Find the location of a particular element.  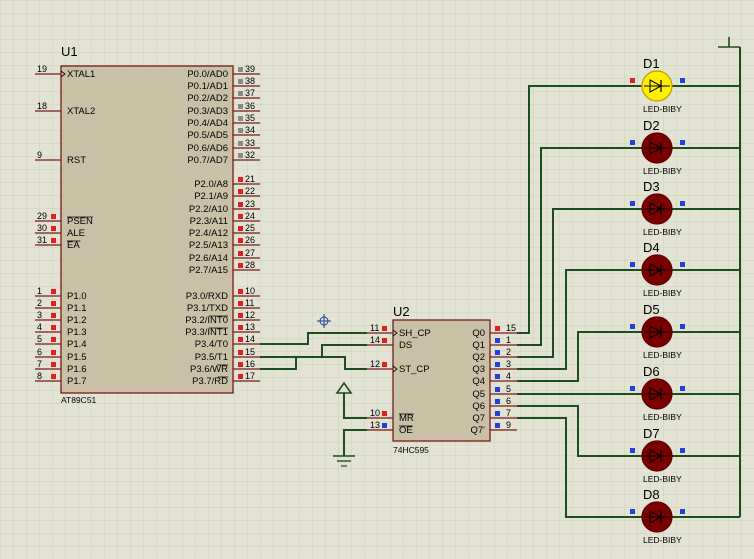

pin-label: P3.1/TXD is located at coordinates (207, 308).